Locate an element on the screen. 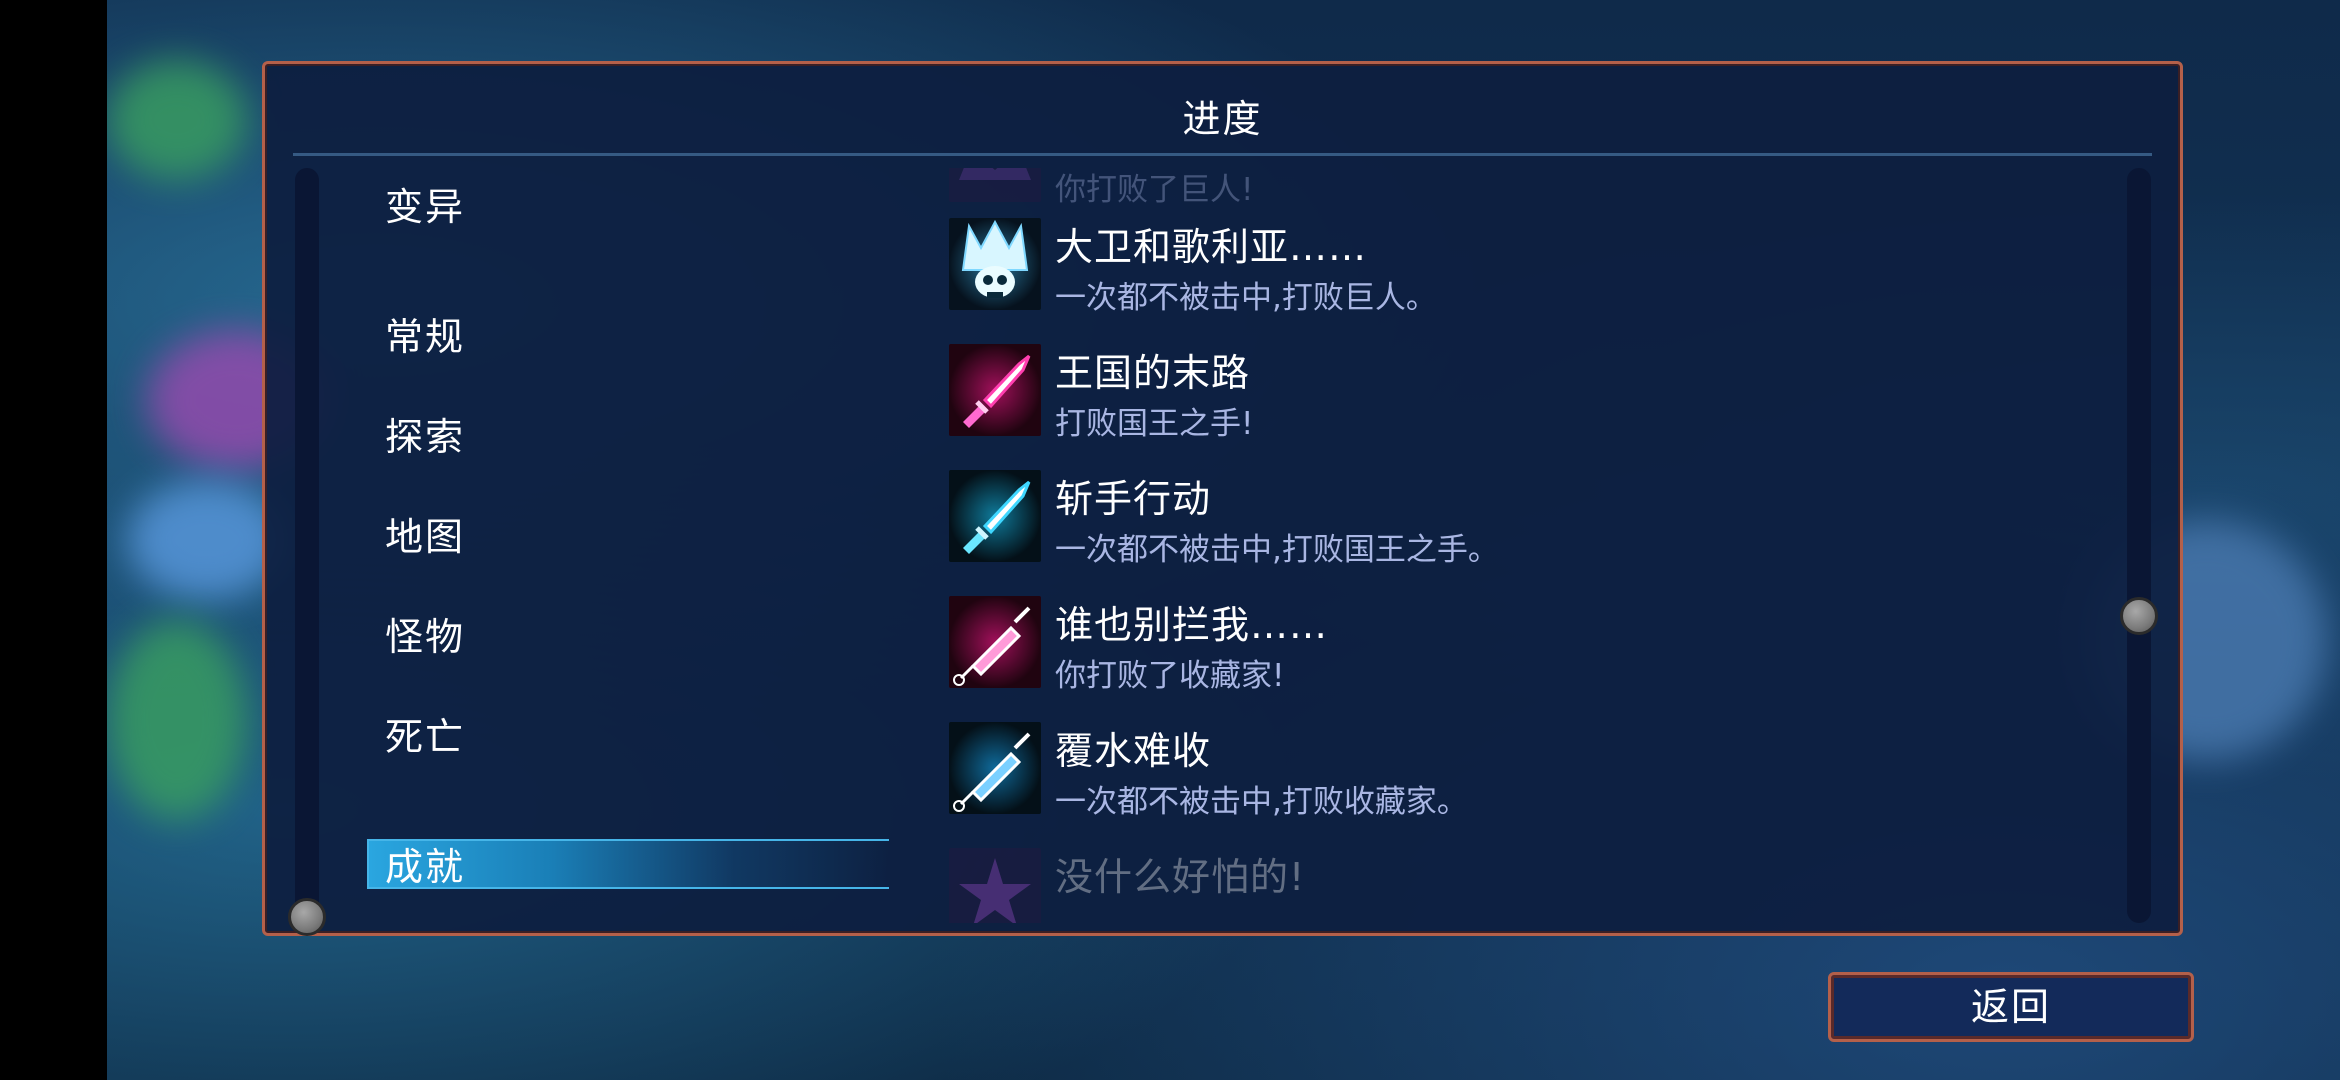 The height and width of the screenshot is (1080, 2340). letterbox-left is located at coordinates (53, 540).